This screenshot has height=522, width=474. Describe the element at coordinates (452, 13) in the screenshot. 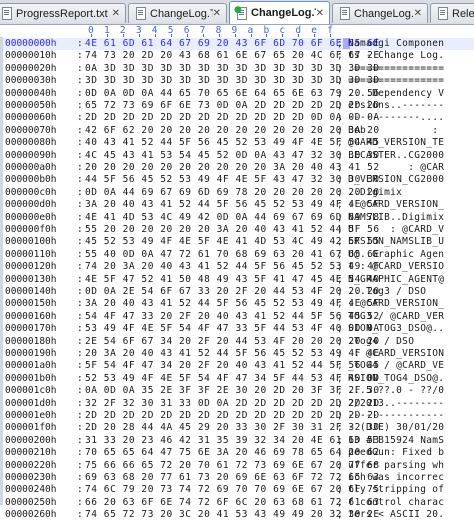

I see `tab-release: Relea` at that location.